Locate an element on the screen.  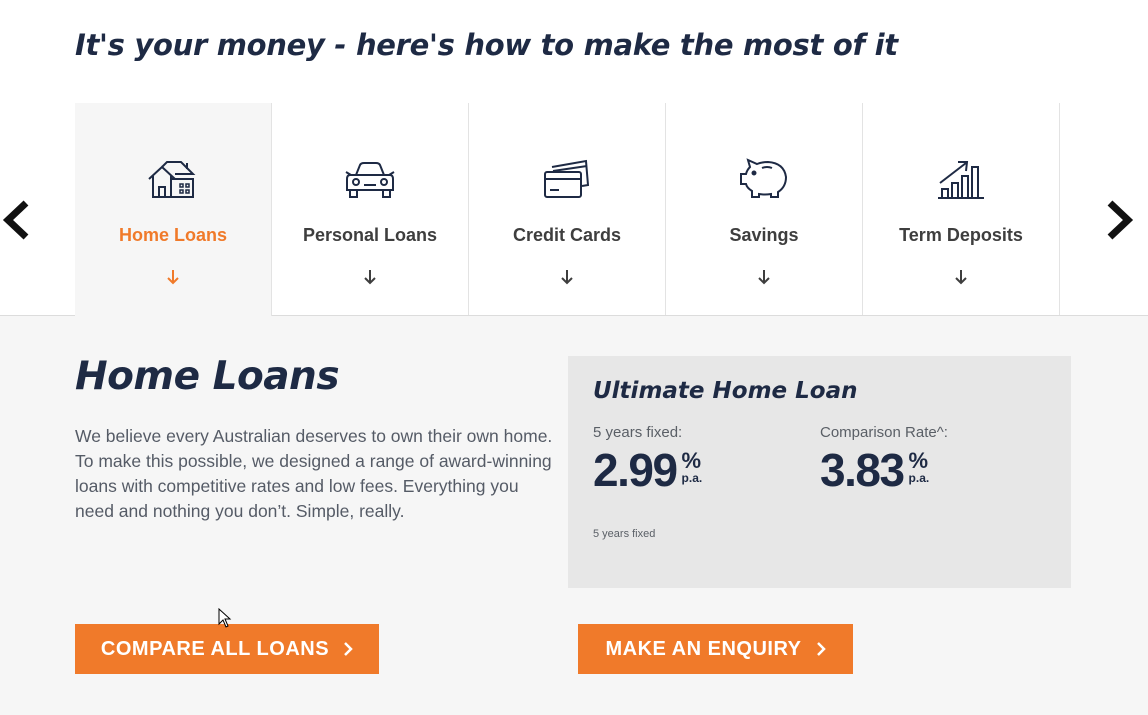
section-title: Home Loans is located at coordinates (207, 376).